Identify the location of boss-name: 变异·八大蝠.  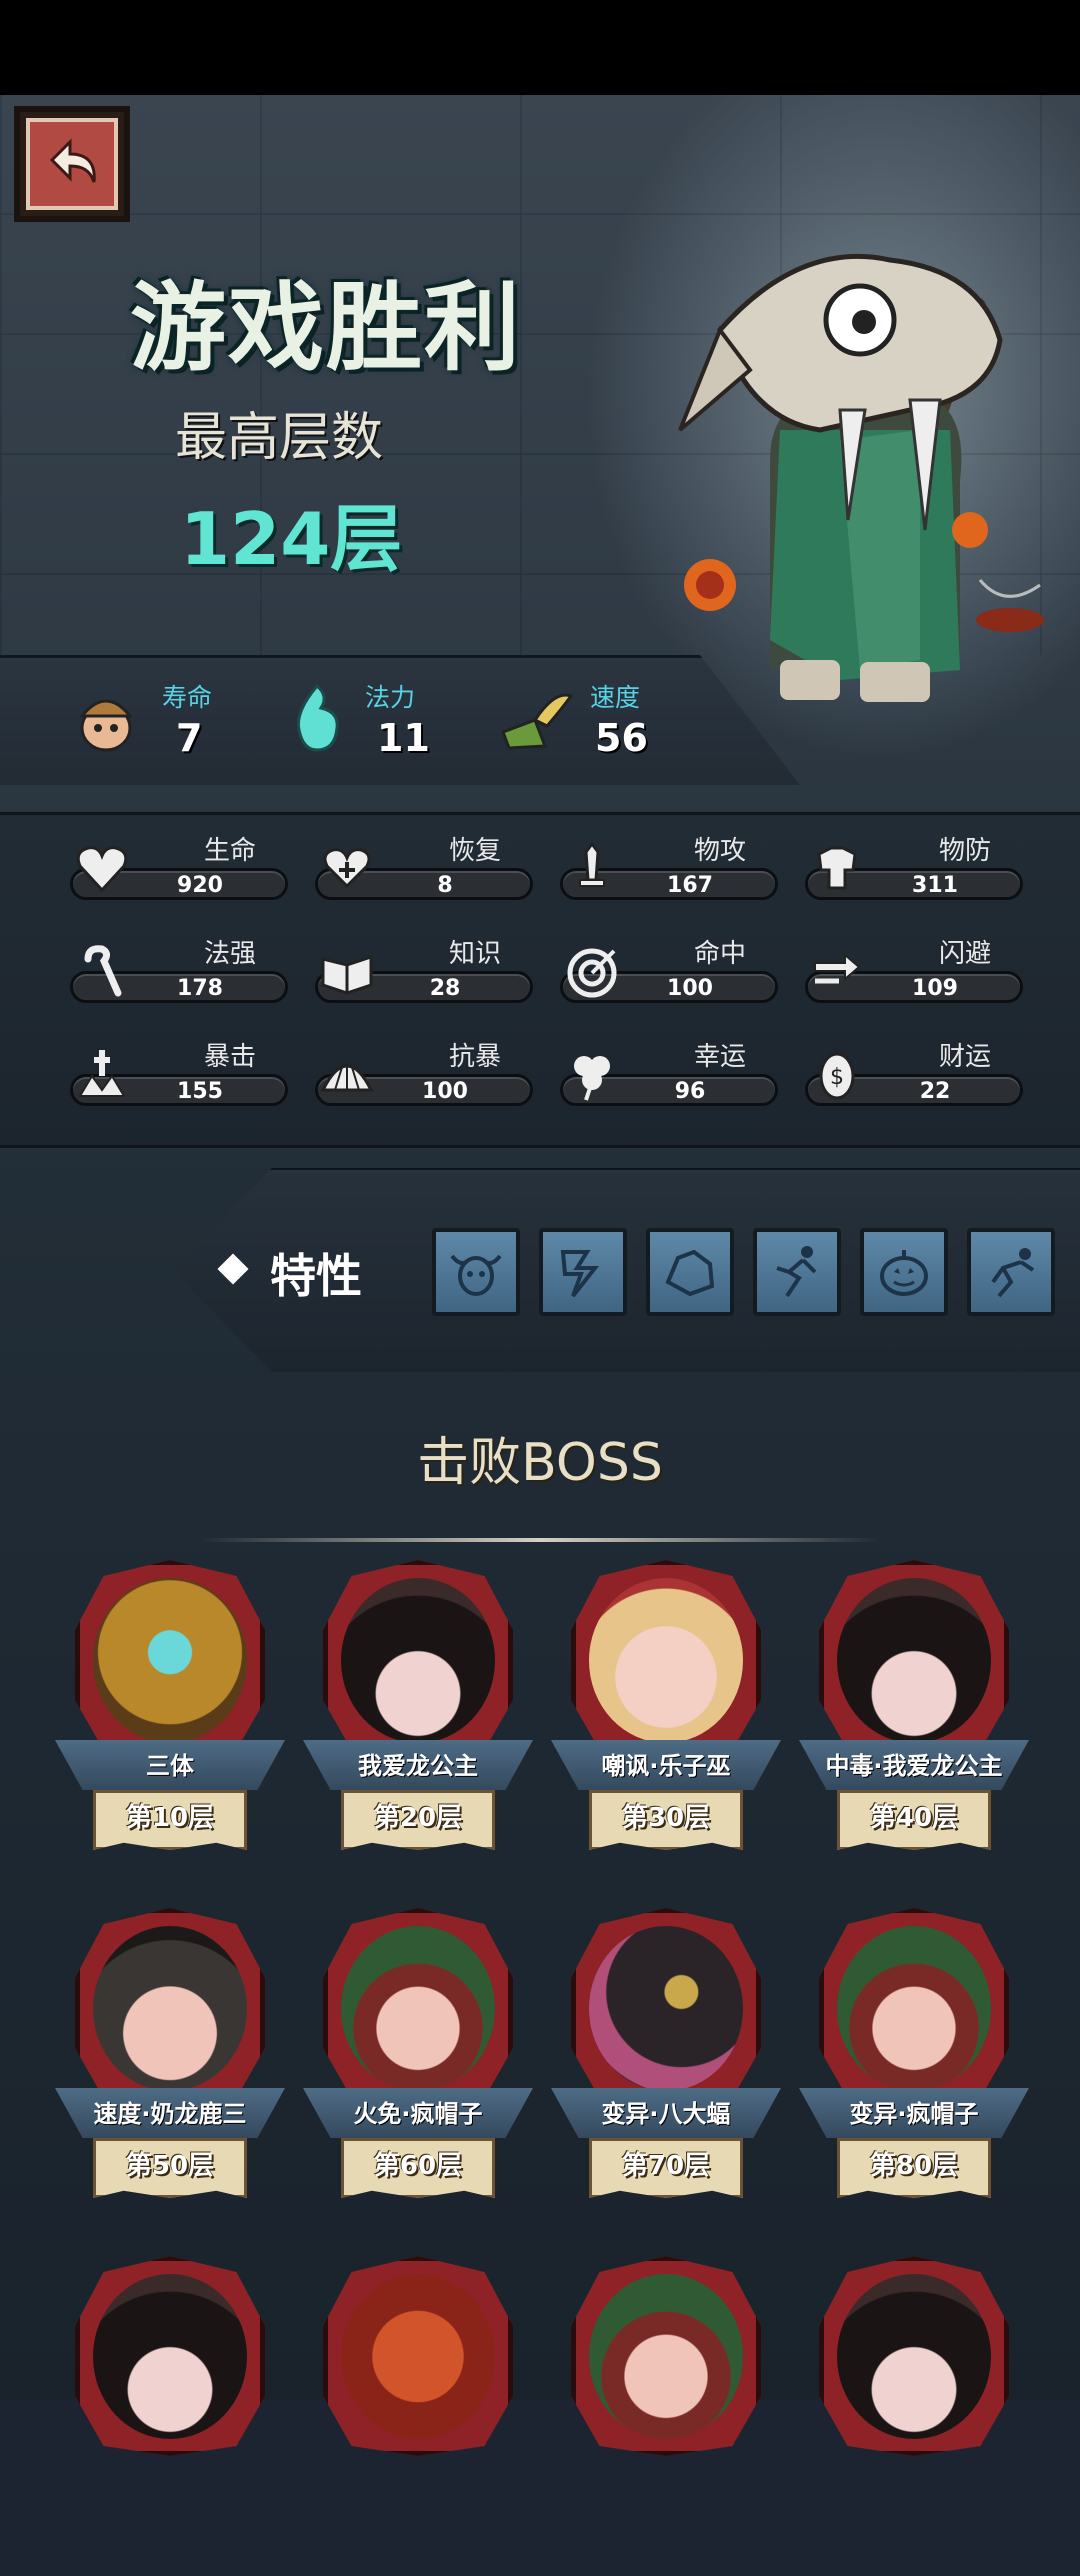
(666, 2114).